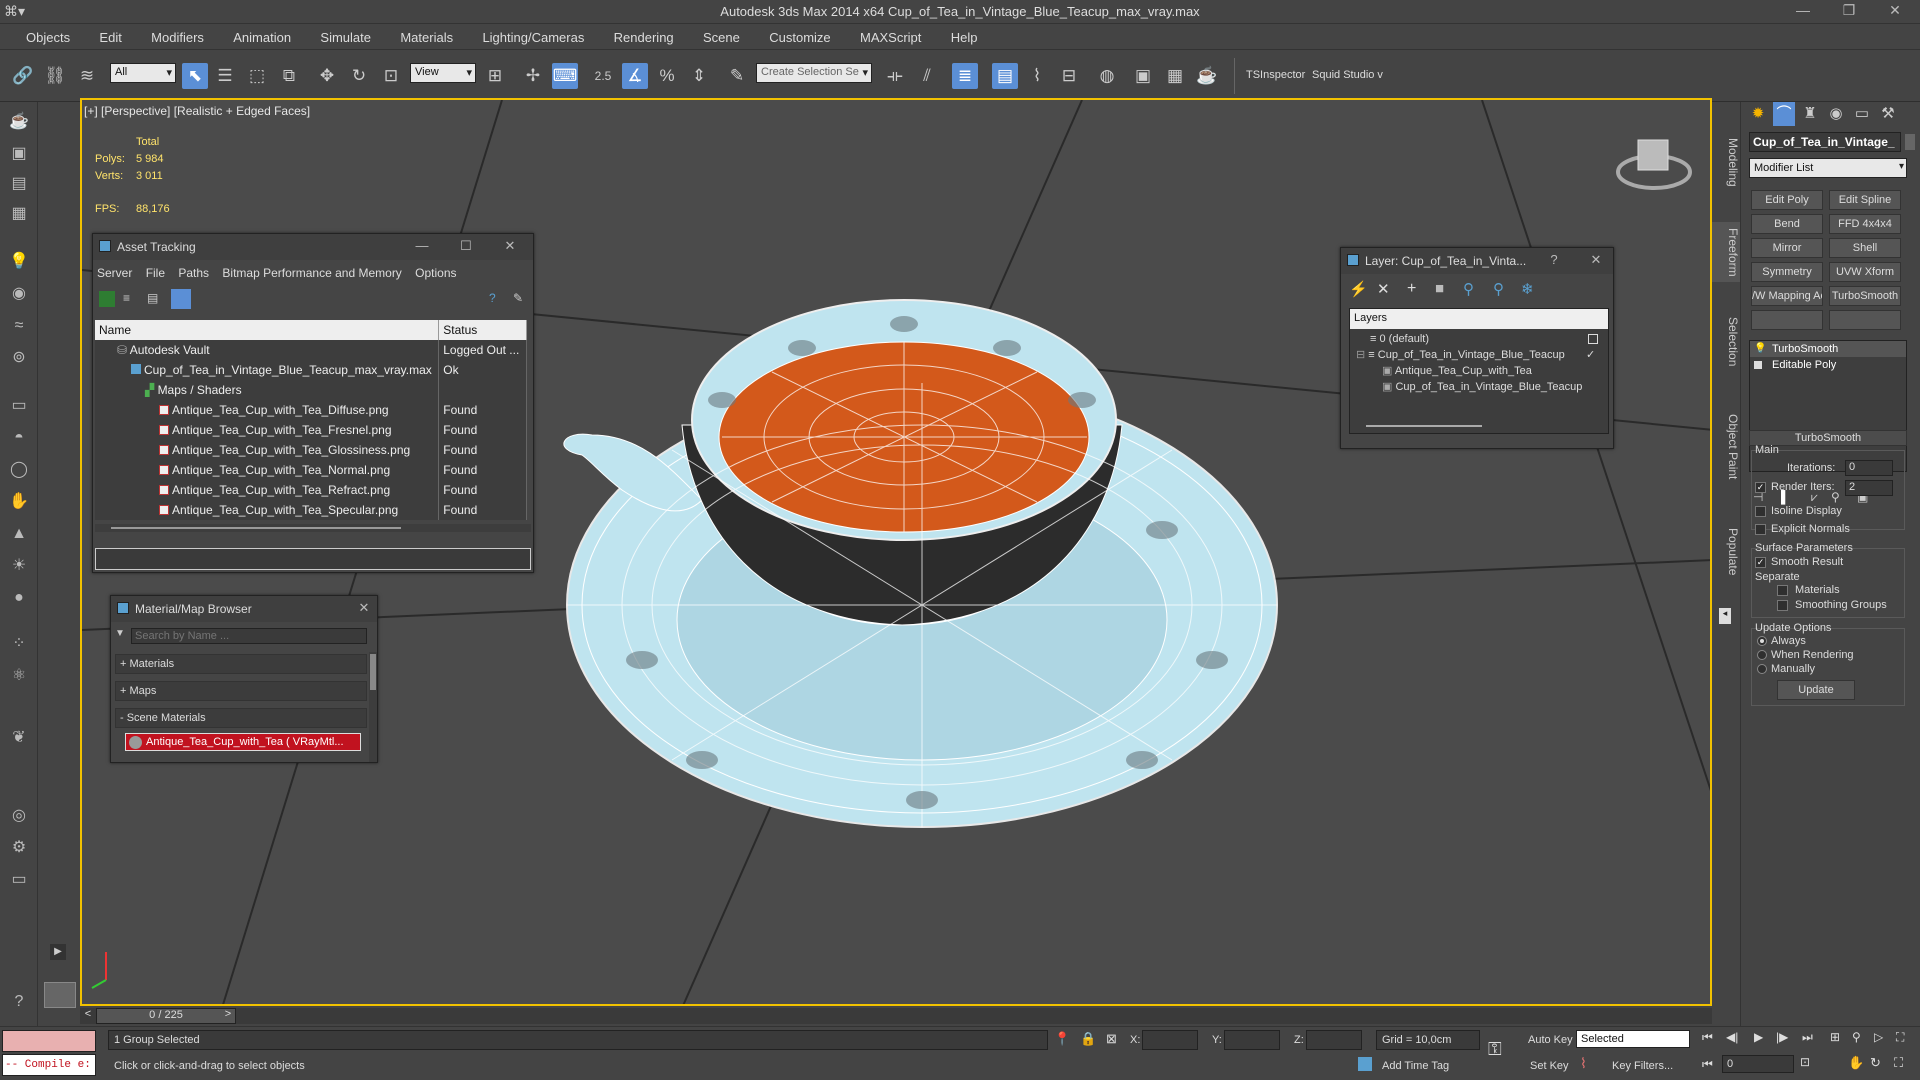  I want to click on current-layer-checkbox, so click(1593, 339).